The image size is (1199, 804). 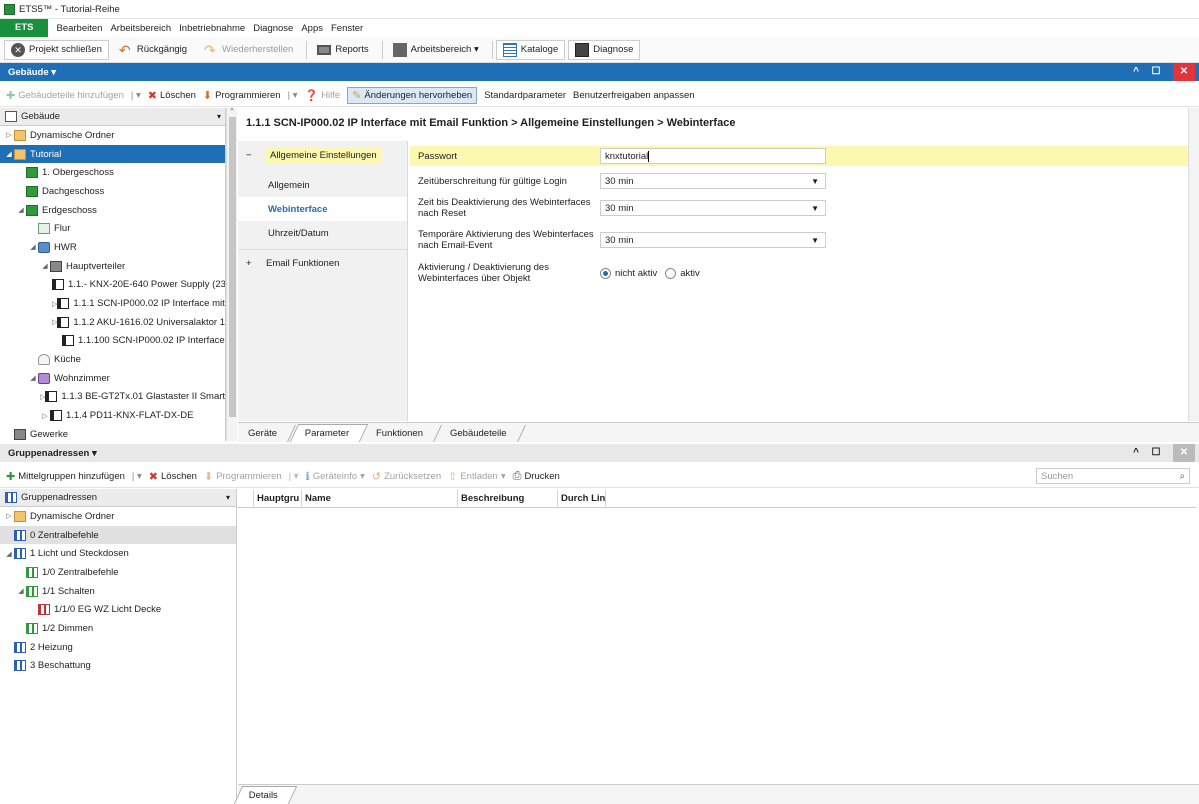 What do you see at coordinates (231, 274) in the screenshot?
I see `building-tree-scrollbar: ^` at bounding box center [231, 274].